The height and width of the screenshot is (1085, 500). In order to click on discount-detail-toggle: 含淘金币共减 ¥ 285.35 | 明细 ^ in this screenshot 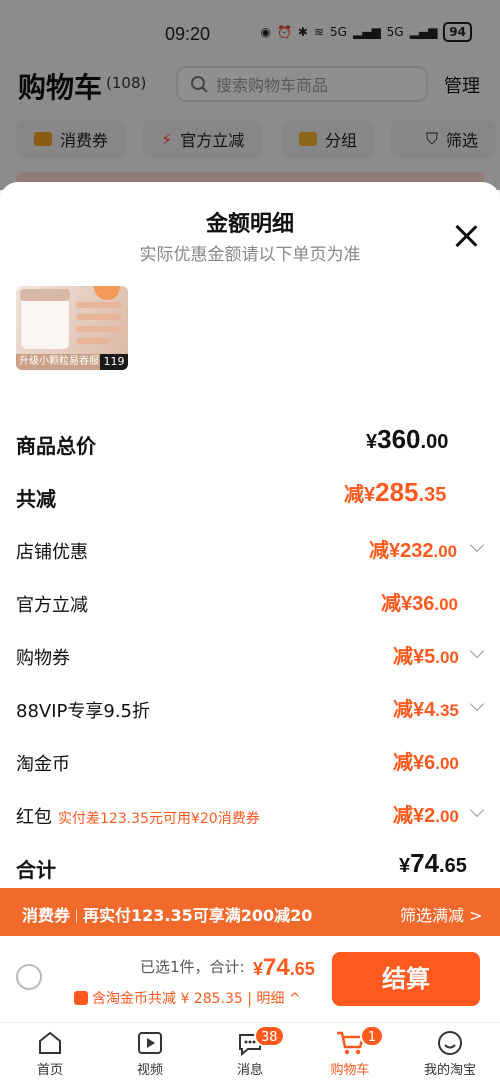, I will do `click(187, 998)`.